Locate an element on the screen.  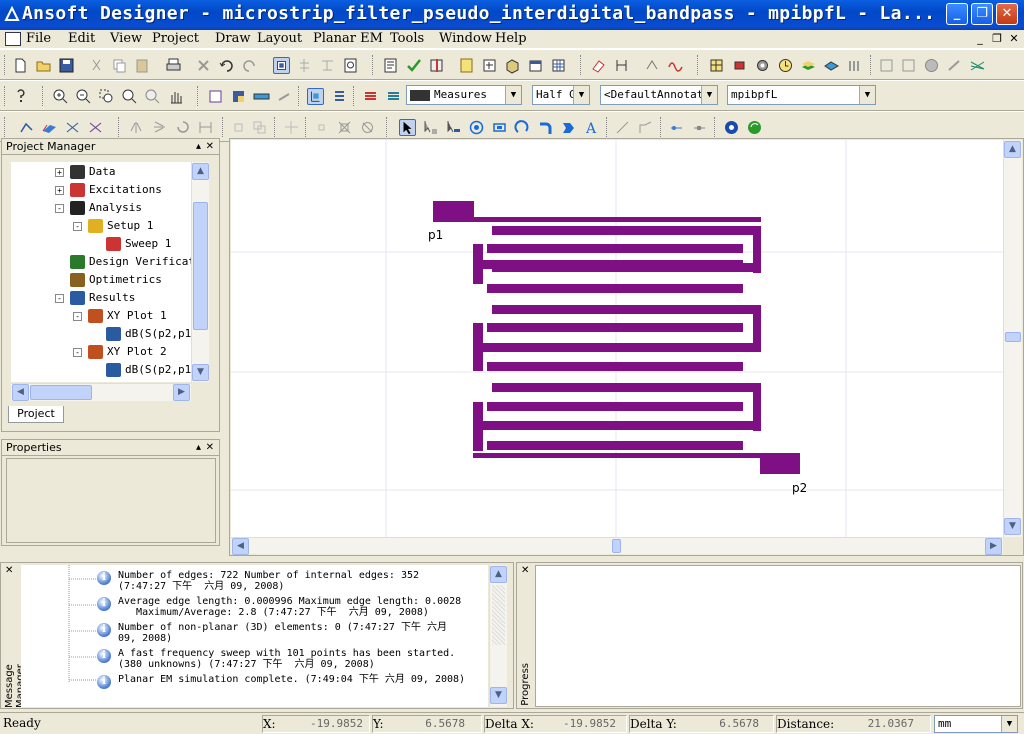
tree-item: dB(S(p2,p1 is located at coordinates (141, 371).